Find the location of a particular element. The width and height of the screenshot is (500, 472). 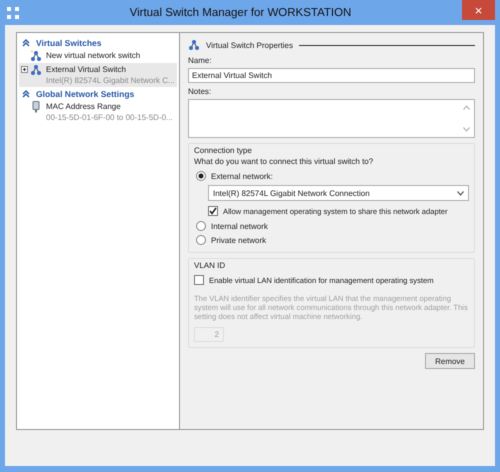

sidebar-item: New virtual network switch is located at coordinates (98, 56).